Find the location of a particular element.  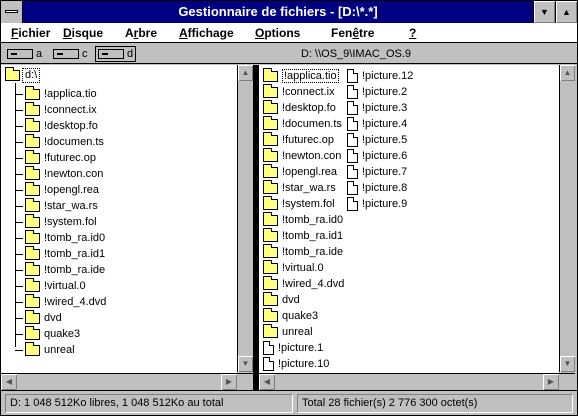

tree-item: !futurec.op is located at coordinates (60, 157).